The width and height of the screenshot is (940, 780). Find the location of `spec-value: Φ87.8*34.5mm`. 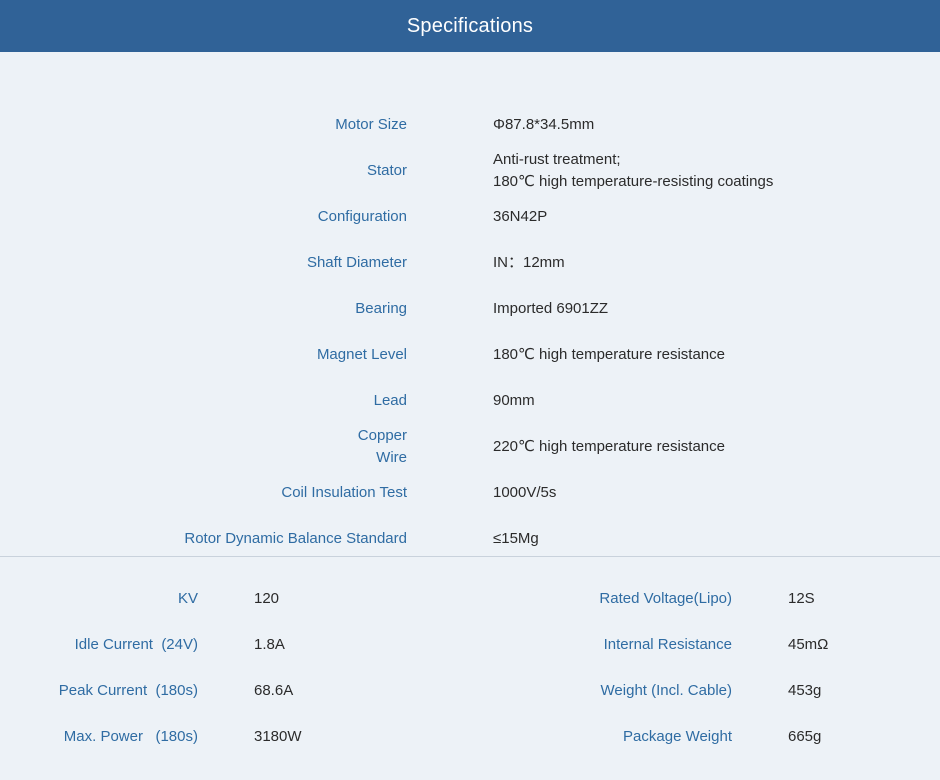

spec-value: Φ87.8*34.5mm is located at coordinates (544, 124).